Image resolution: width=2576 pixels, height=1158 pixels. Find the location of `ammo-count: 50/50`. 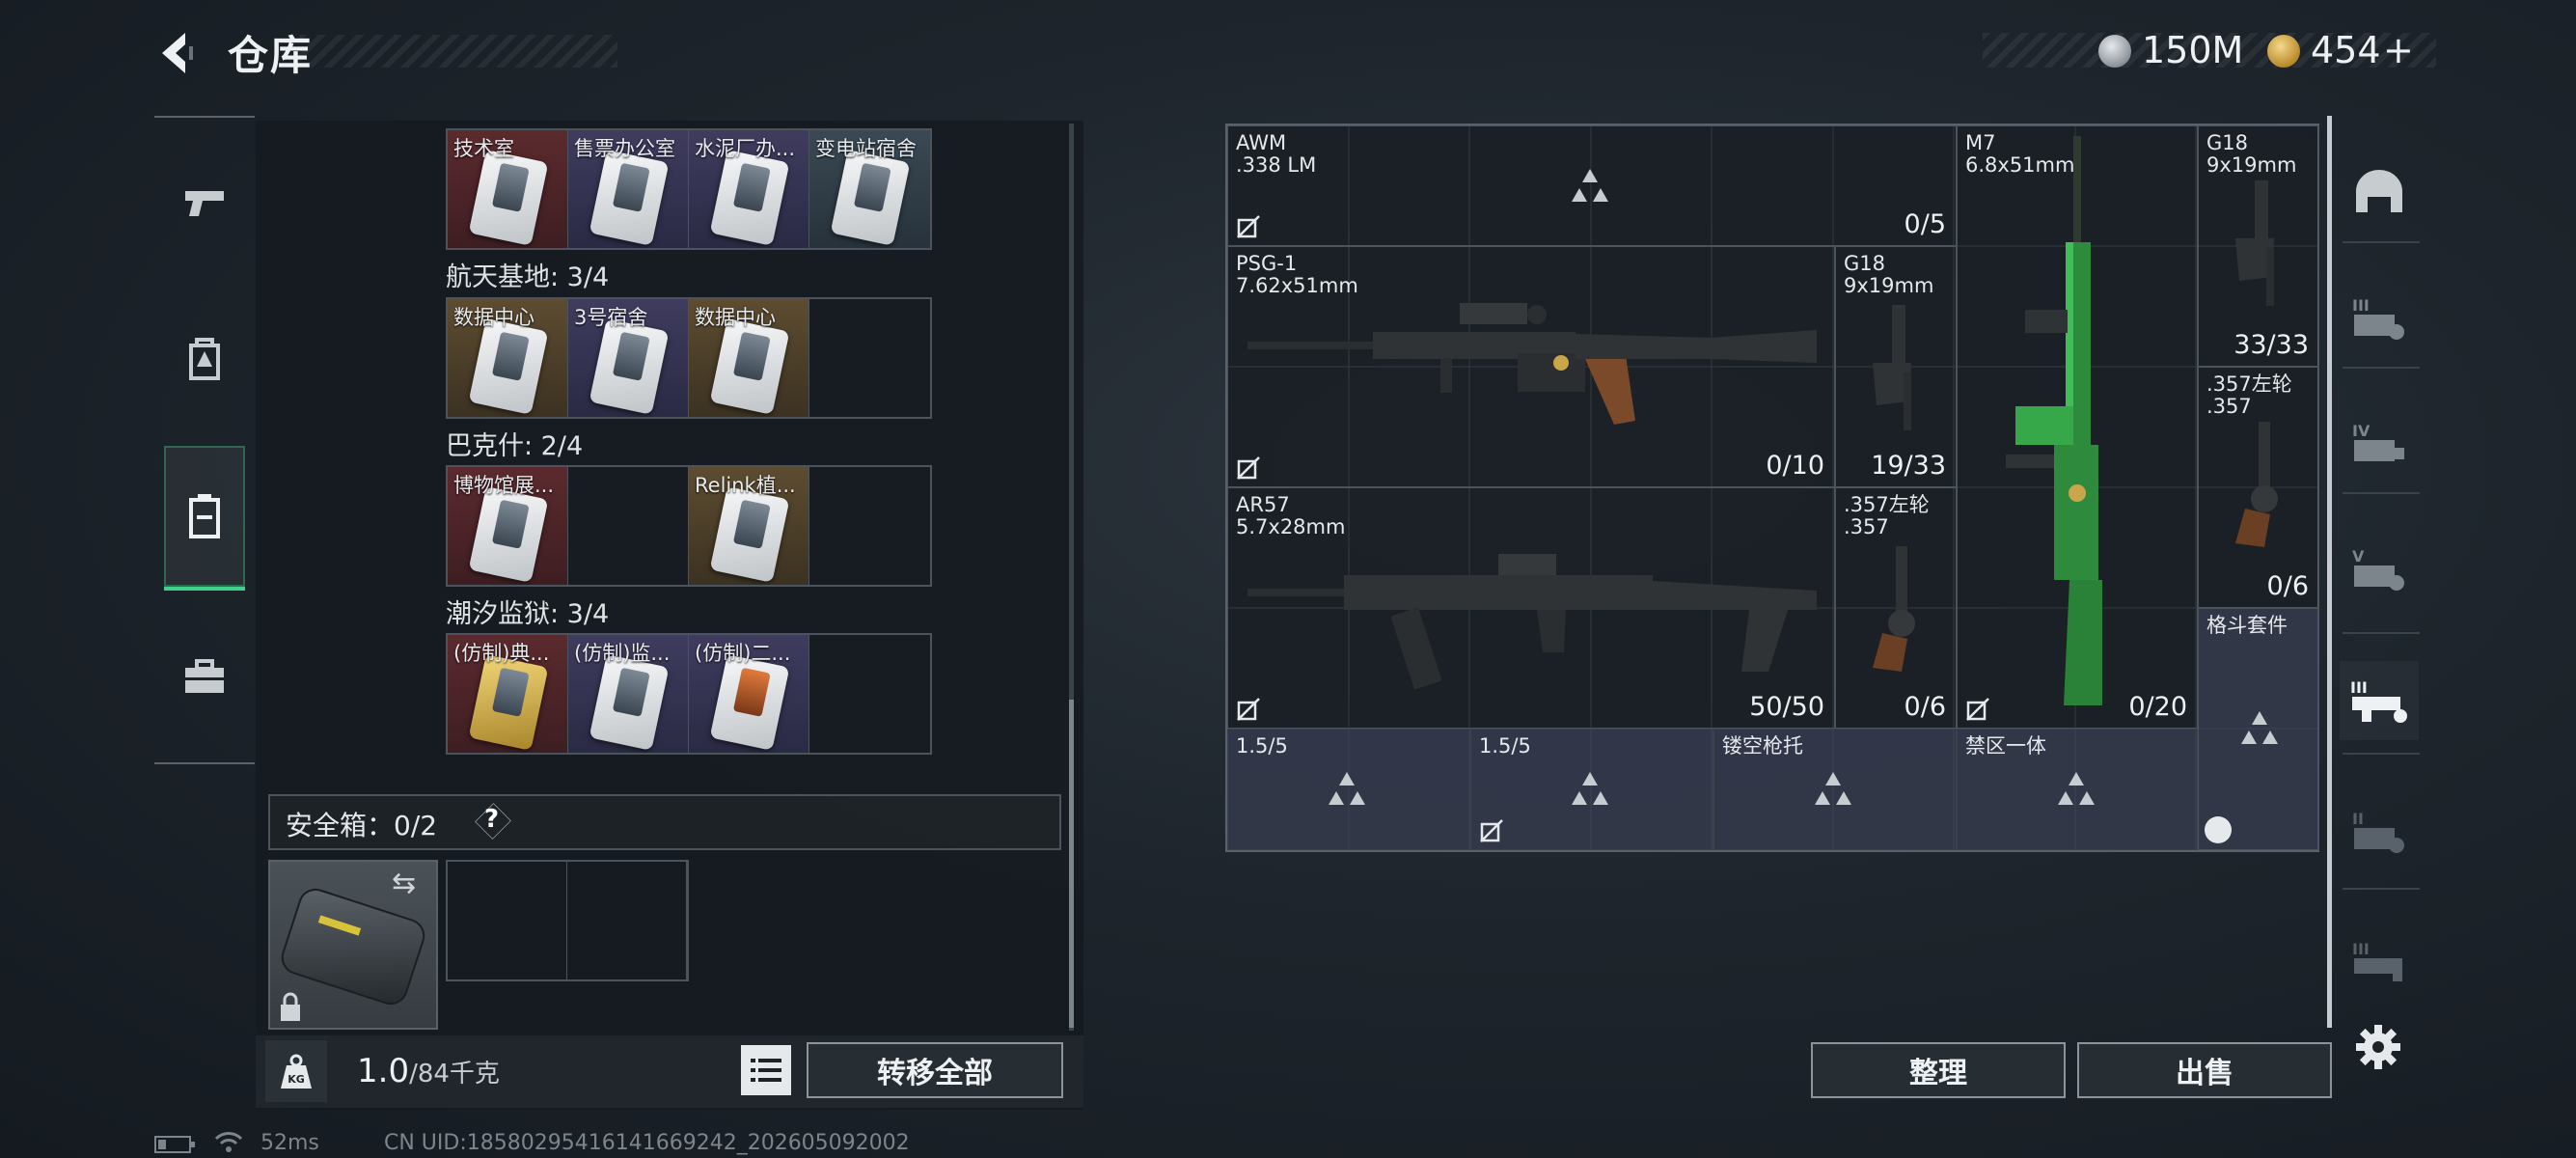

ammo-count: 50/50 is located at coordinates (1786, 707).